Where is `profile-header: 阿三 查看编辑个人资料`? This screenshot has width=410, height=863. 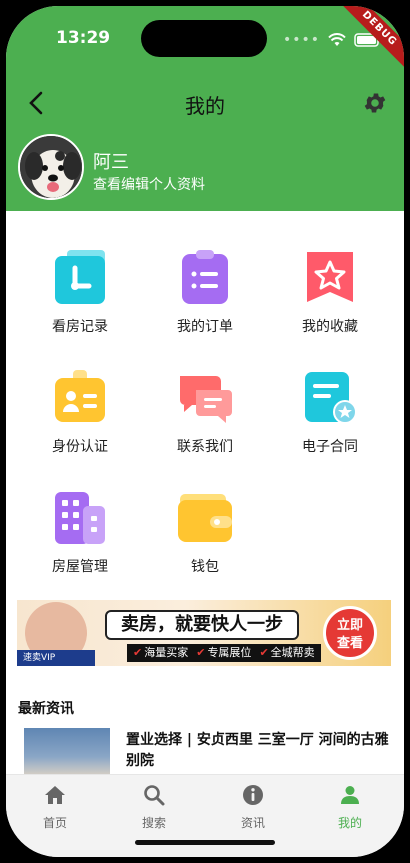
profile-header: 阿三 查看编辑个人资料 is located at coordinates (203, 169).